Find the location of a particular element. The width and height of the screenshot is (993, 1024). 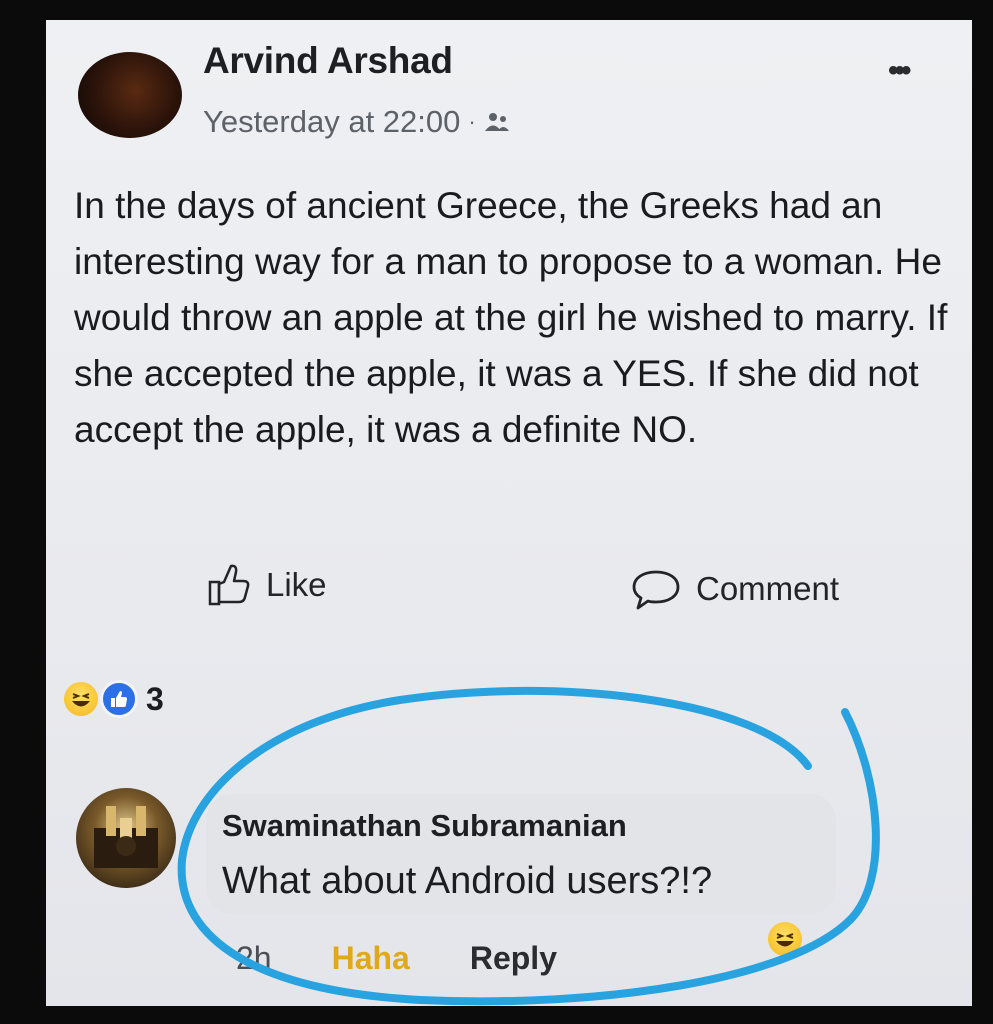

comment-label: Comment is located at coordinates (768, 588).